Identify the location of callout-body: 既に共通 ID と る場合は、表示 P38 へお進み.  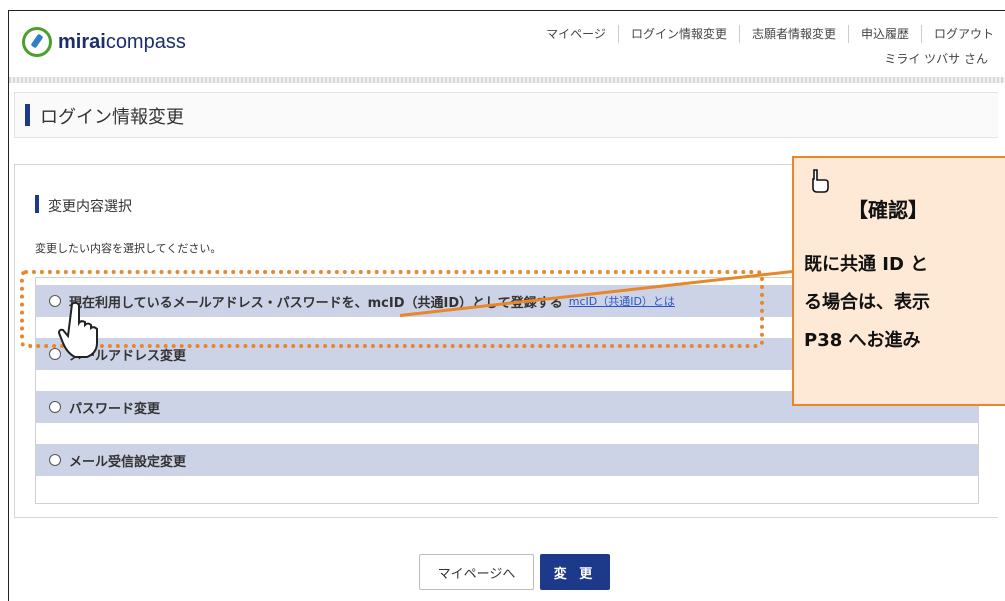
(867, 303).